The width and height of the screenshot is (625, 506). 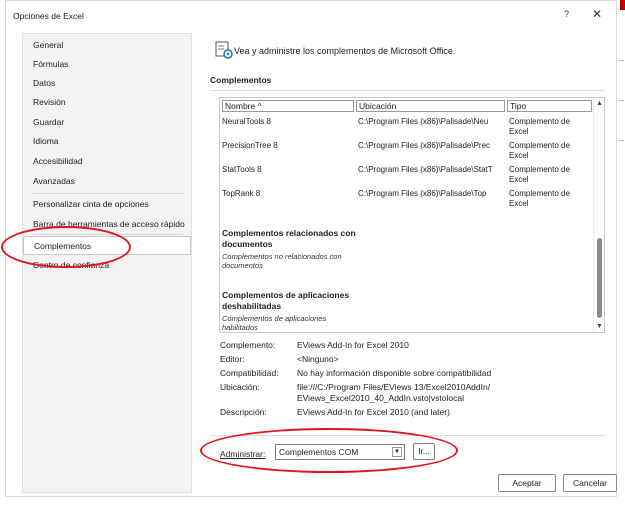 What do you see at coordinates (423, 122) in the screenshot?
I see `addin-location: C:\Program Files (x86)\Palisade\Neu` at bounding box center [423, 122].